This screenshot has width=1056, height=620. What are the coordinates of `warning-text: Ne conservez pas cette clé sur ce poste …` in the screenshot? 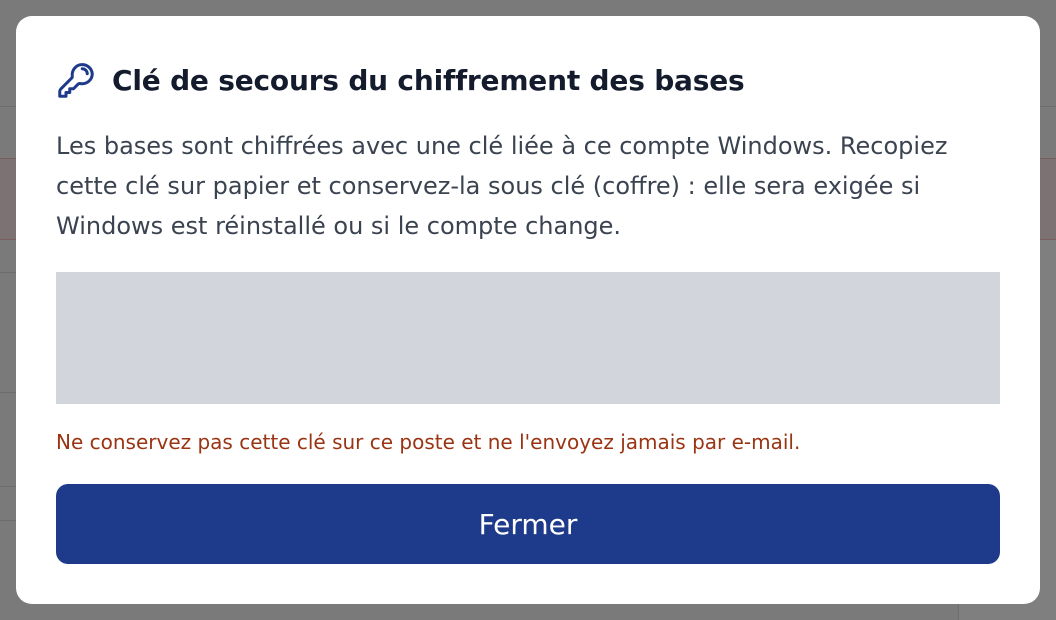 It's located at (428, 442).